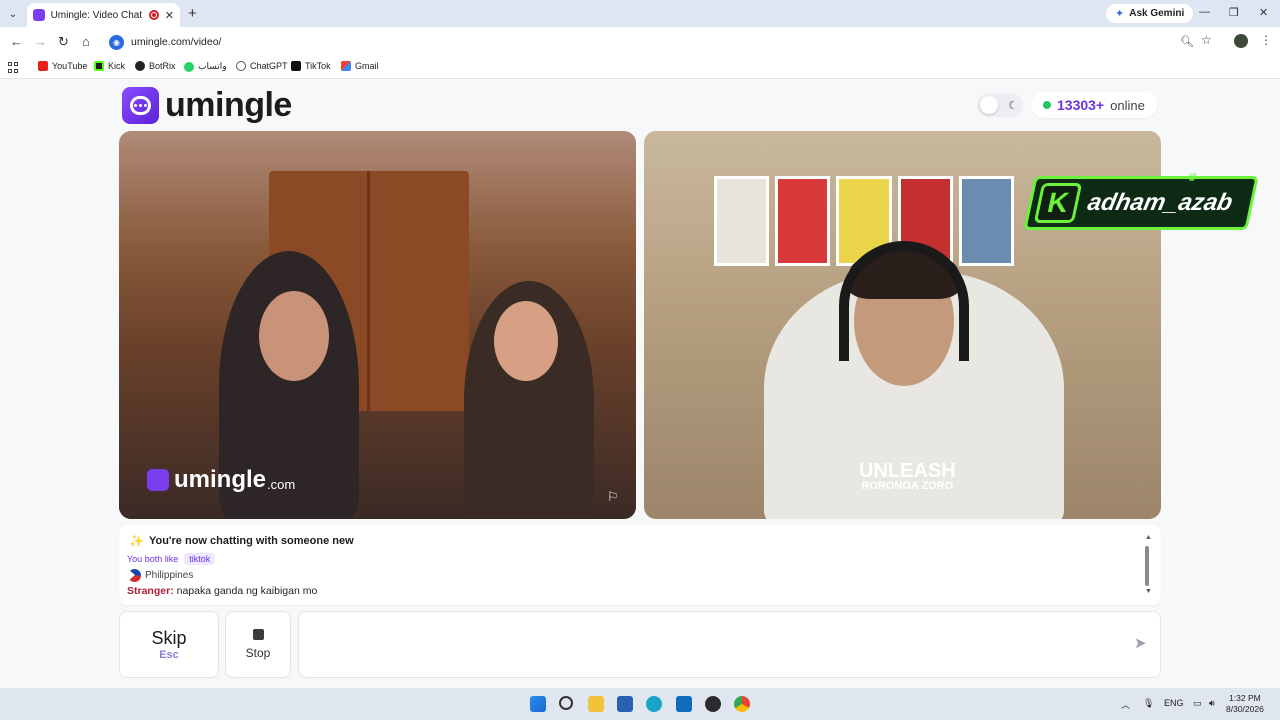  Describe the element at coordinates (1204, 12) in the screenshot. I see `minimize-icon: —` at that location.